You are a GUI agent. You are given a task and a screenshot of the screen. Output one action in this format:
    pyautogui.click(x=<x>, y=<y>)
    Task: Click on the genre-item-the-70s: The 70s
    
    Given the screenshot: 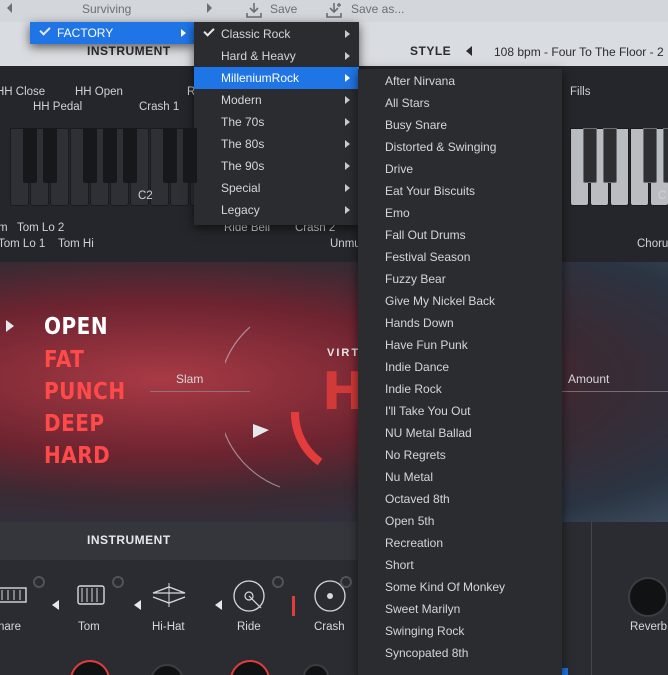 What is the action you would take?
    pyautogui.click(x=276, y=122)
    